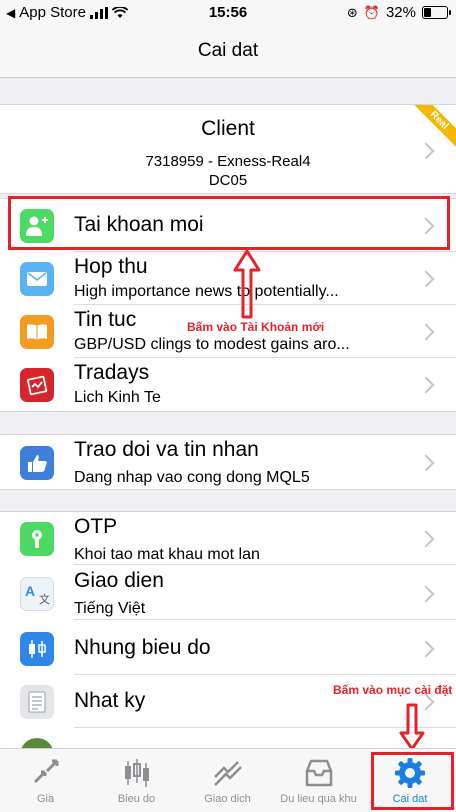 Image resolution: width=456 pixels, height=812 pixels. I want to click on menu-item-title: Tradays, so click(112, 372).